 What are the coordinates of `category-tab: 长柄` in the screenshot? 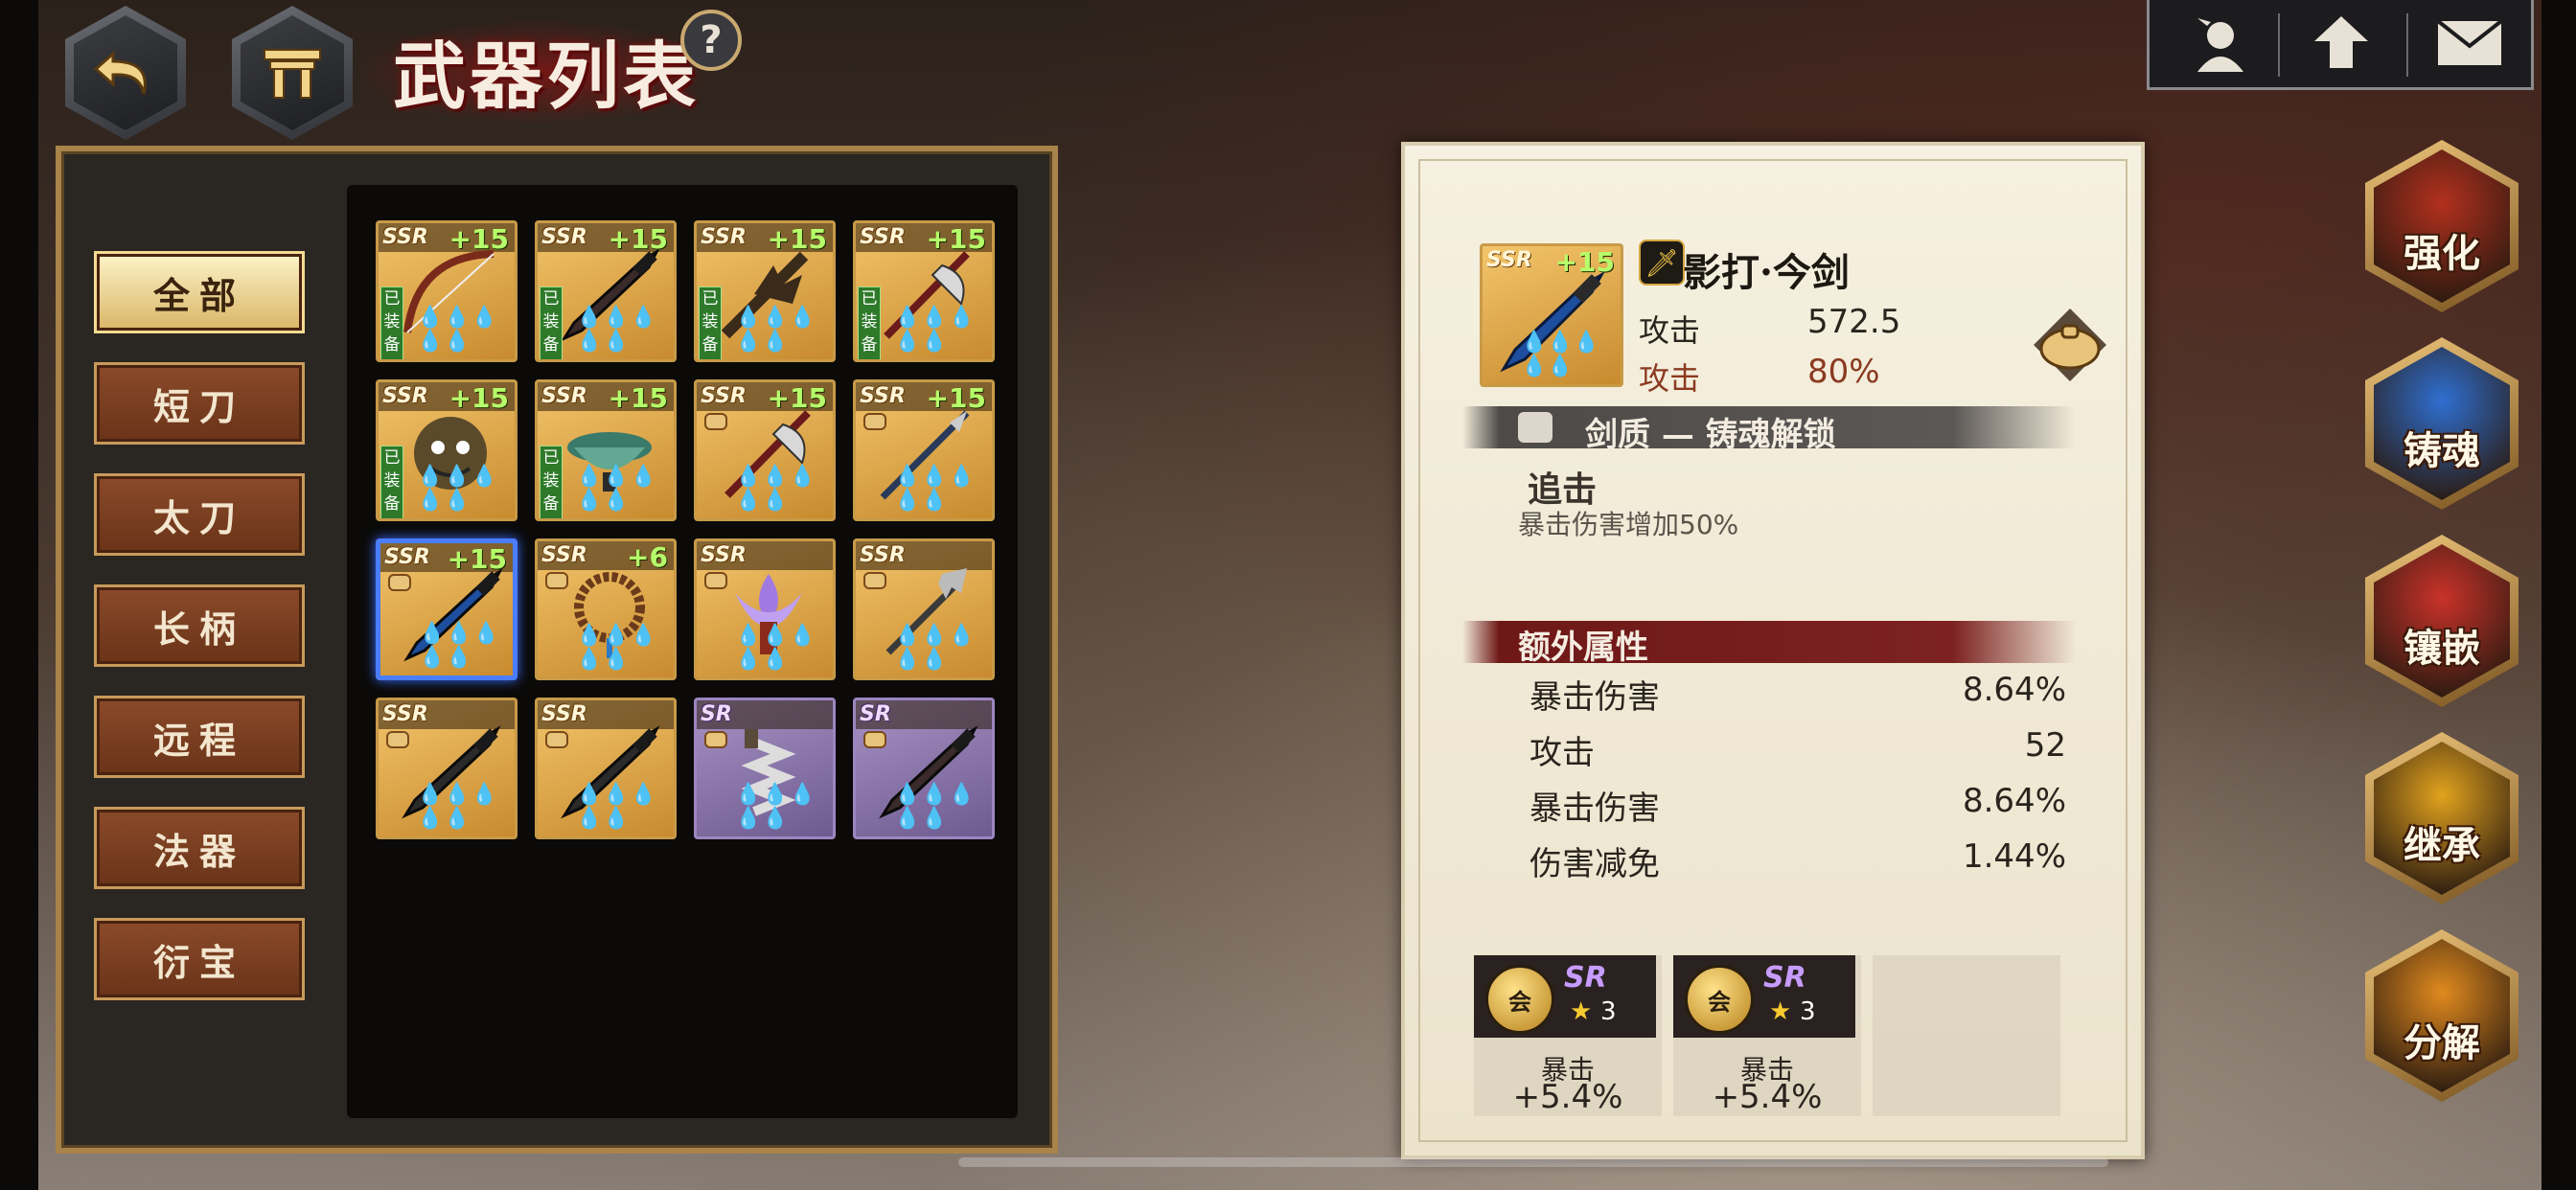 It's located at (199, 625).